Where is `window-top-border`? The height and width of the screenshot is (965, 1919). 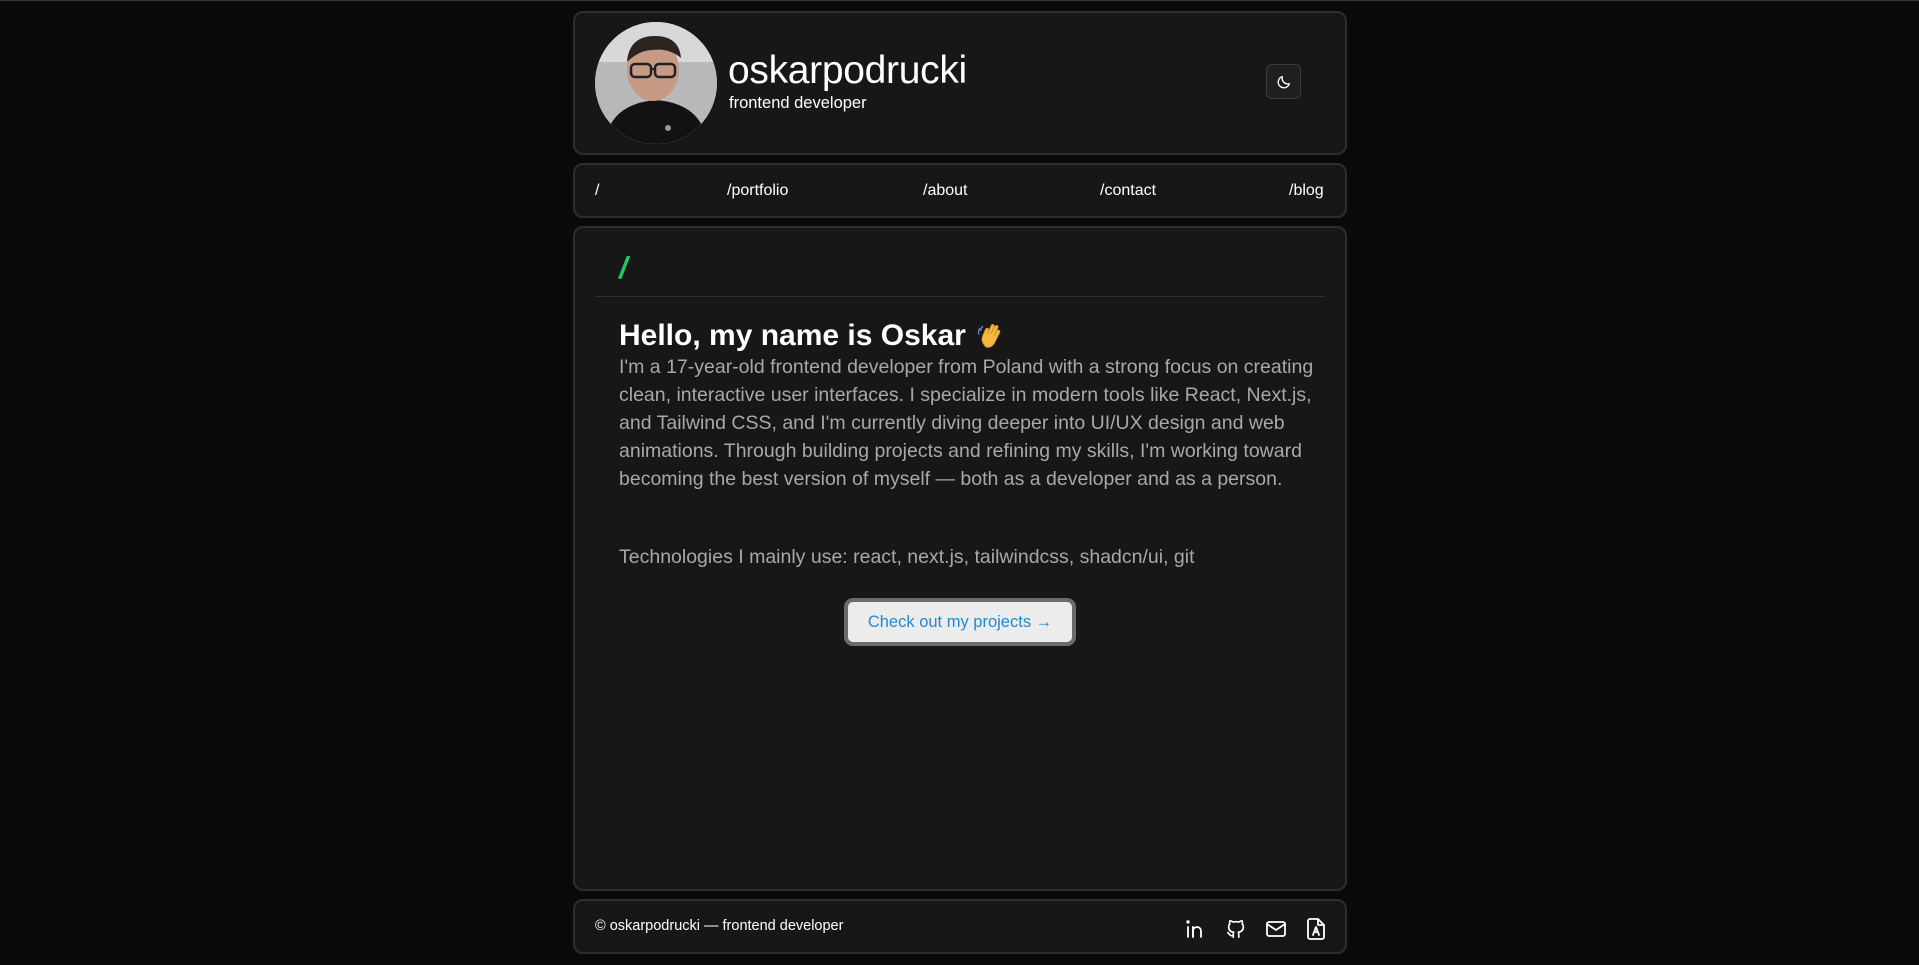
window-top-border is located at coordinates (959, 0).